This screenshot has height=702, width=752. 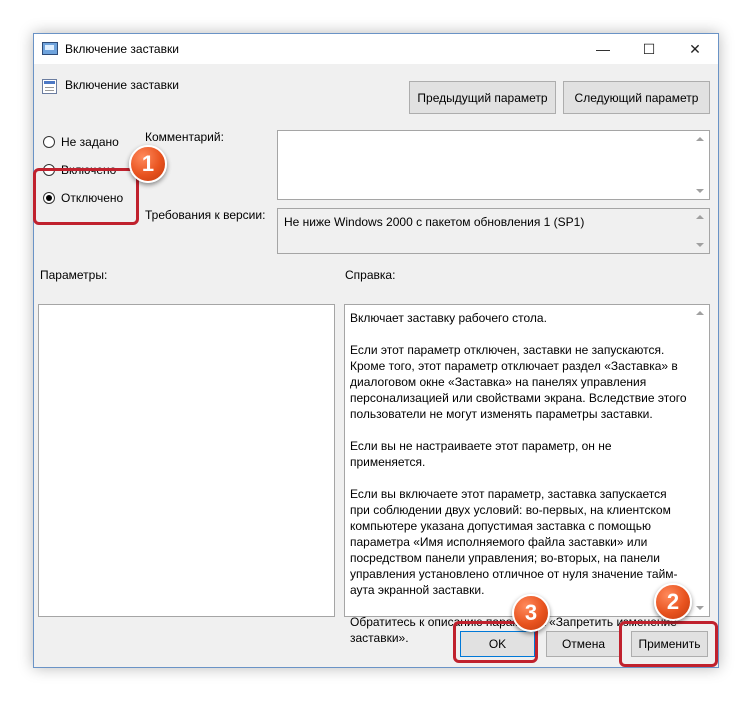 I want to click on help-scrollbar, so click(x=700, y=460).